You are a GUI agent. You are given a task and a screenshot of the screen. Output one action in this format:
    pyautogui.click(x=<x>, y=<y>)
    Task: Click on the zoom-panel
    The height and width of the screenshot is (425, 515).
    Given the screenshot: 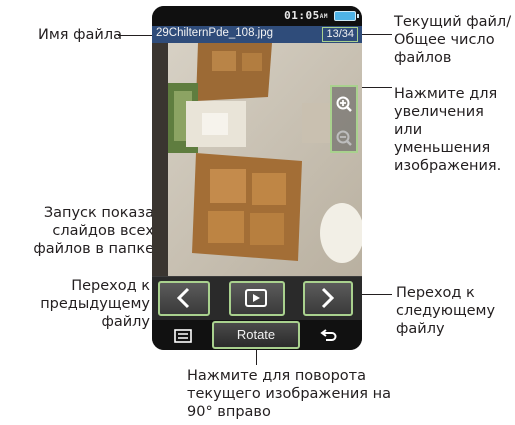 What is the action you would take?
    pyautogui.click(x=344, y=119)
    